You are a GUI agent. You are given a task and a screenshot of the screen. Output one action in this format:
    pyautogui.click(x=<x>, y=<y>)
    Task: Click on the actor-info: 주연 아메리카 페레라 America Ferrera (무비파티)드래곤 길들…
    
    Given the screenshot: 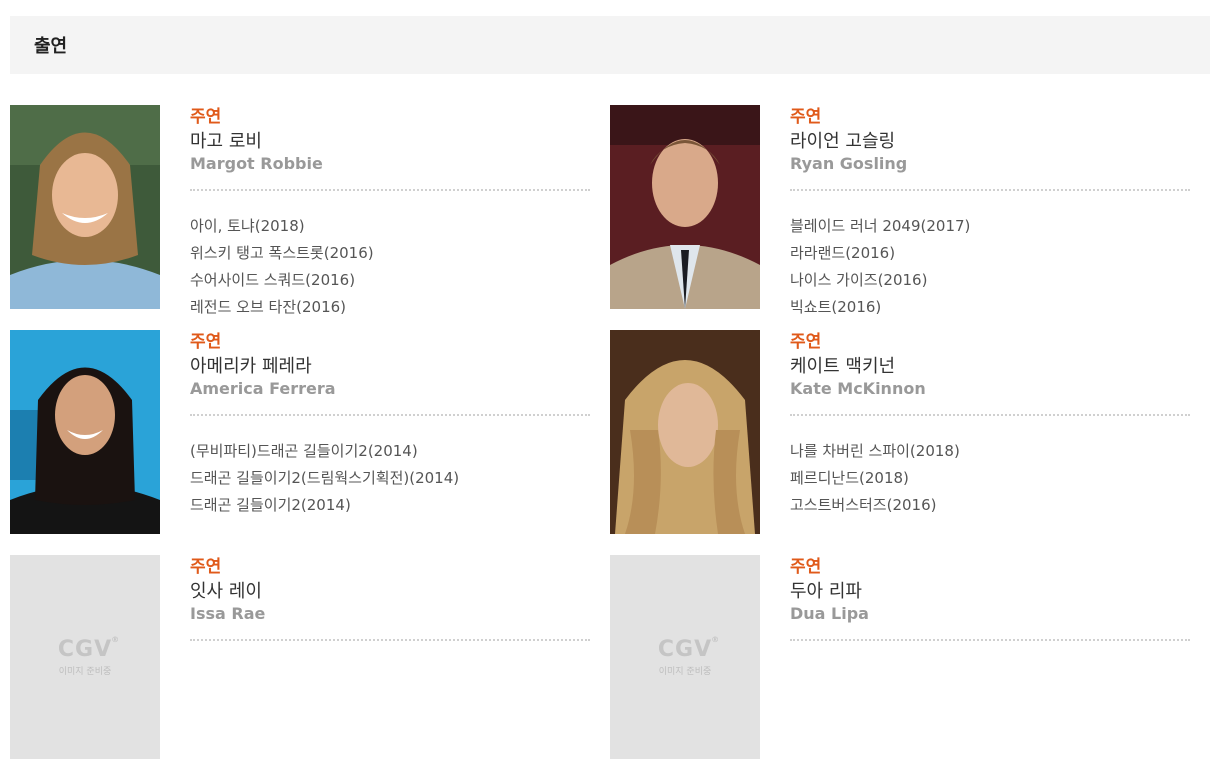 What is the action you would take?
    pyautogui.click(x=390, y=424)
    